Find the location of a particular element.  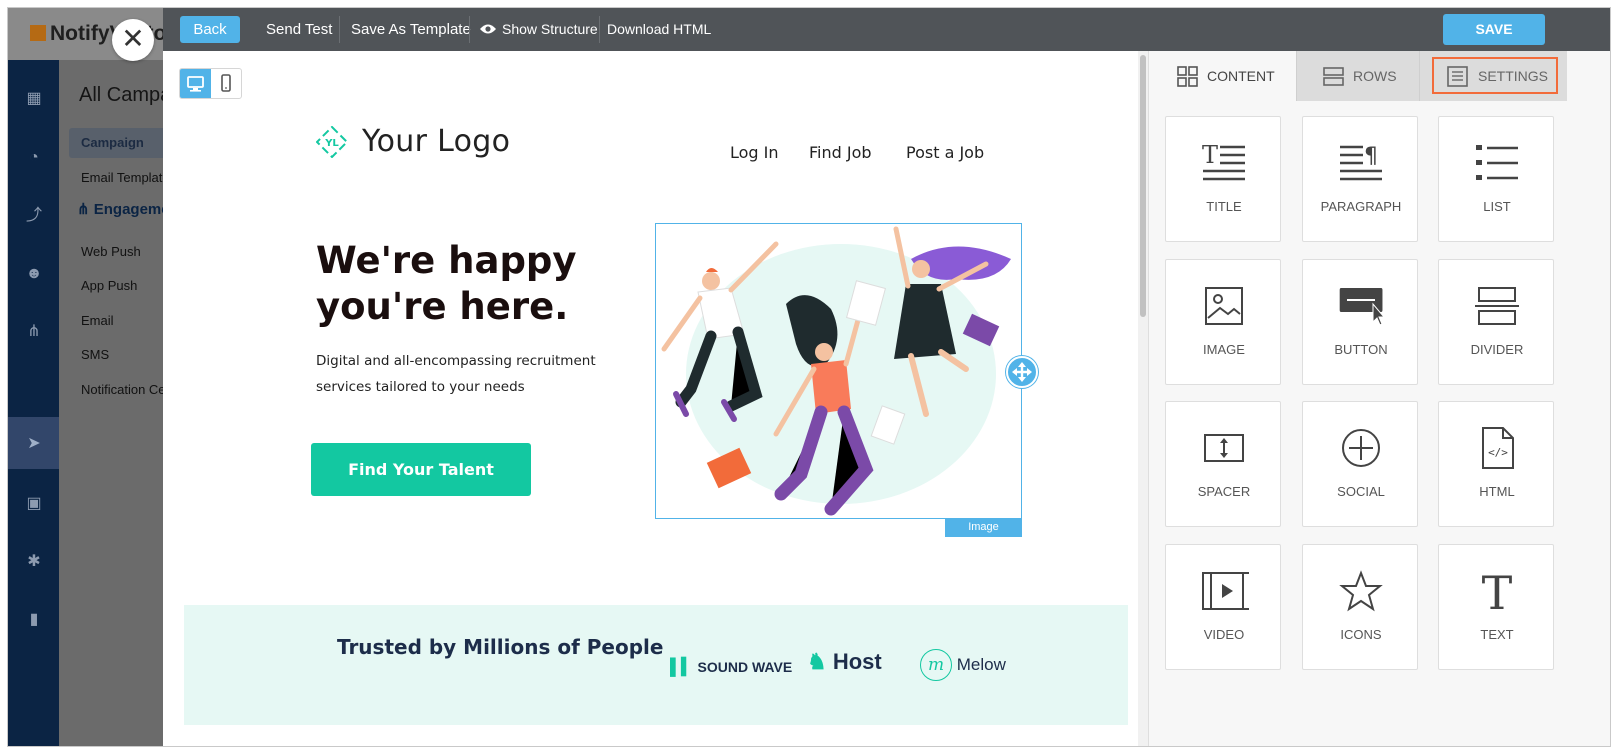

hero-illustration is located at coordinates (838, 371).